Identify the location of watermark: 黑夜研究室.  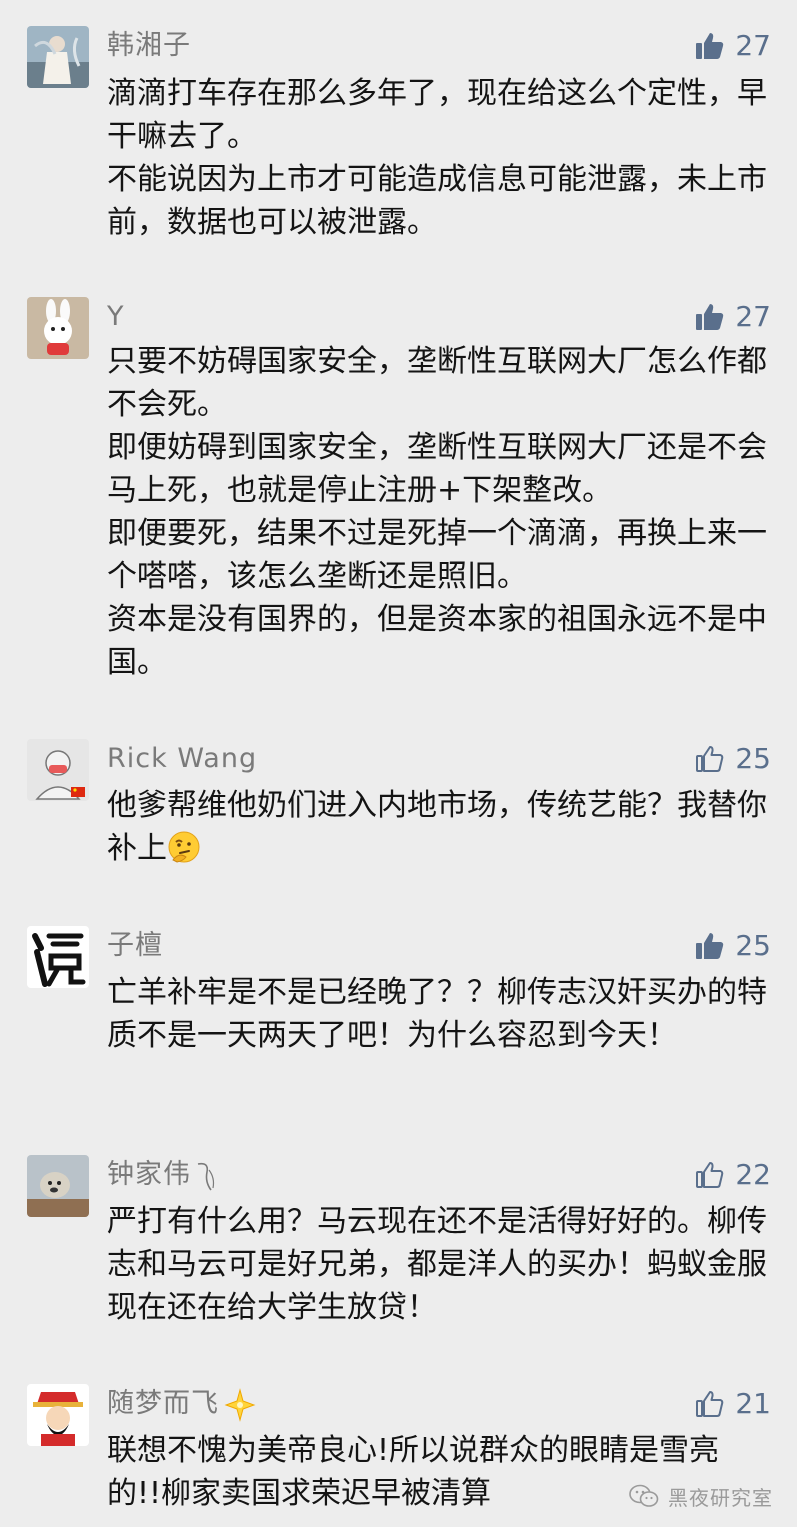
(700, 1496).